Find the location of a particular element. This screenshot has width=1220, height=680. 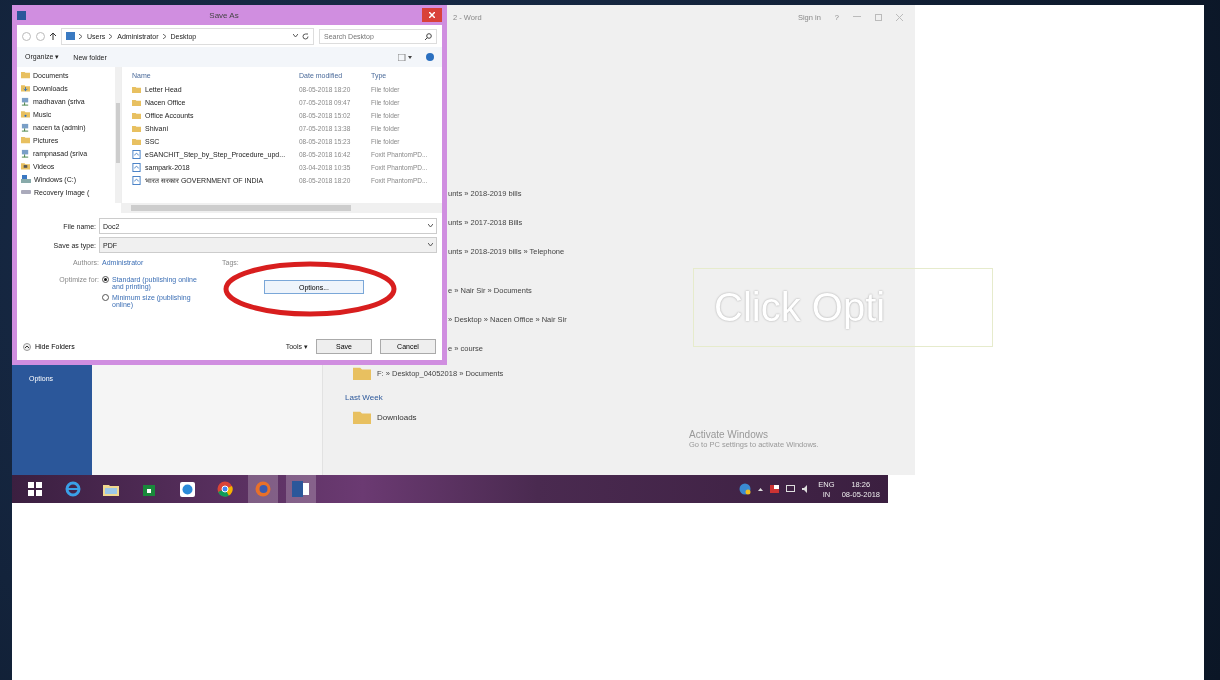

view-icon is located at coordinates (405, 57).